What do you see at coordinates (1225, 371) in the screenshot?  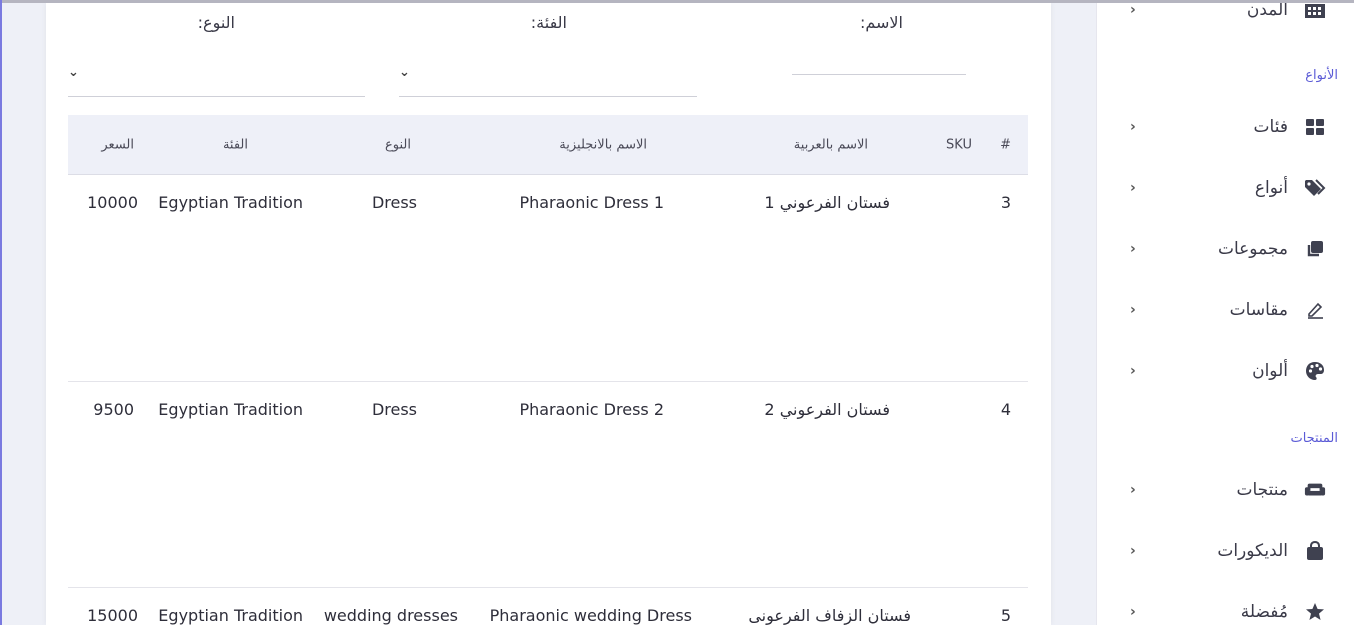 I see `sidebar-item-colors: ألوان ‹` at bounding box center [1225, 371].